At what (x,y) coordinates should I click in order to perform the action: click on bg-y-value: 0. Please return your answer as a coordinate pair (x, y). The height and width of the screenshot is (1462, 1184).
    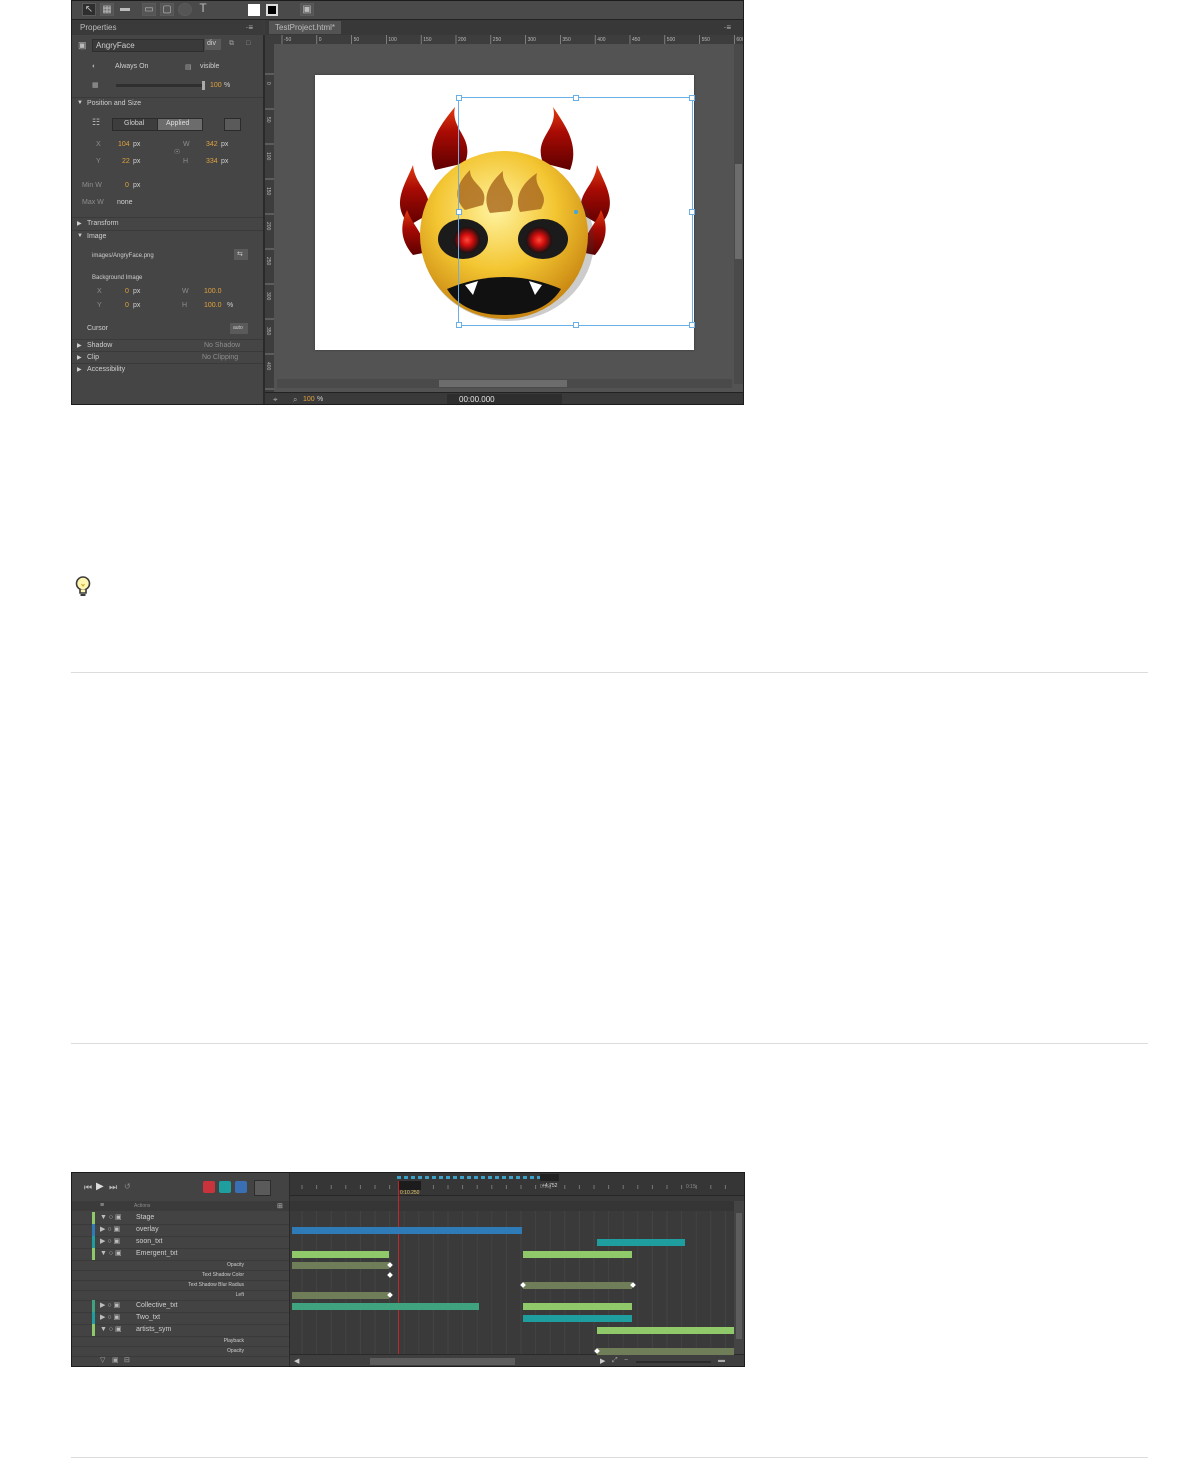
    Looking at the image, I should click on (127, 305).